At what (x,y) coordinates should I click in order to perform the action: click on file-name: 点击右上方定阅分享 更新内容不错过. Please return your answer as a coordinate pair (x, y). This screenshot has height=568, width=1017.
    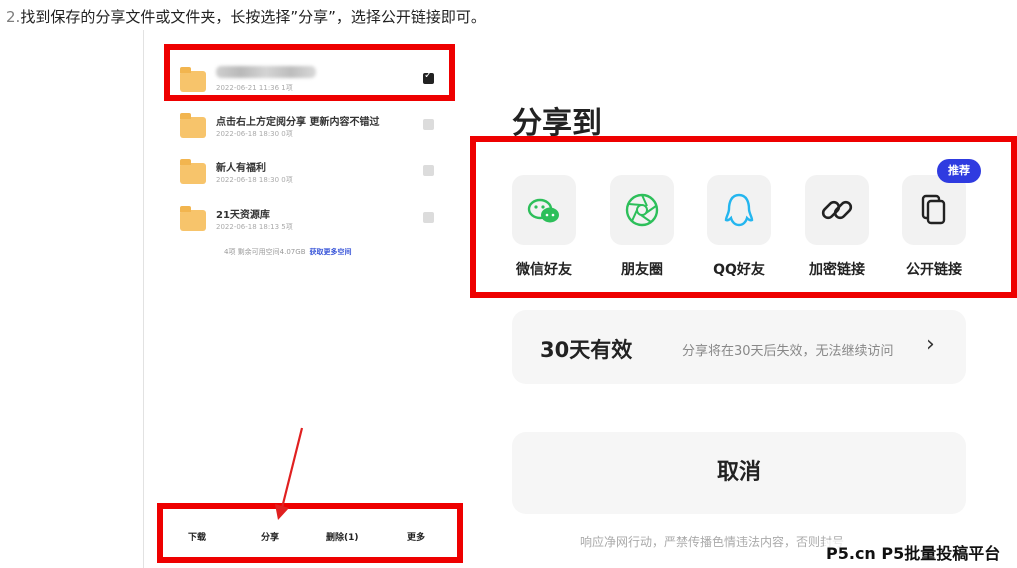
    Looking at the image, I should click on (298, 122).